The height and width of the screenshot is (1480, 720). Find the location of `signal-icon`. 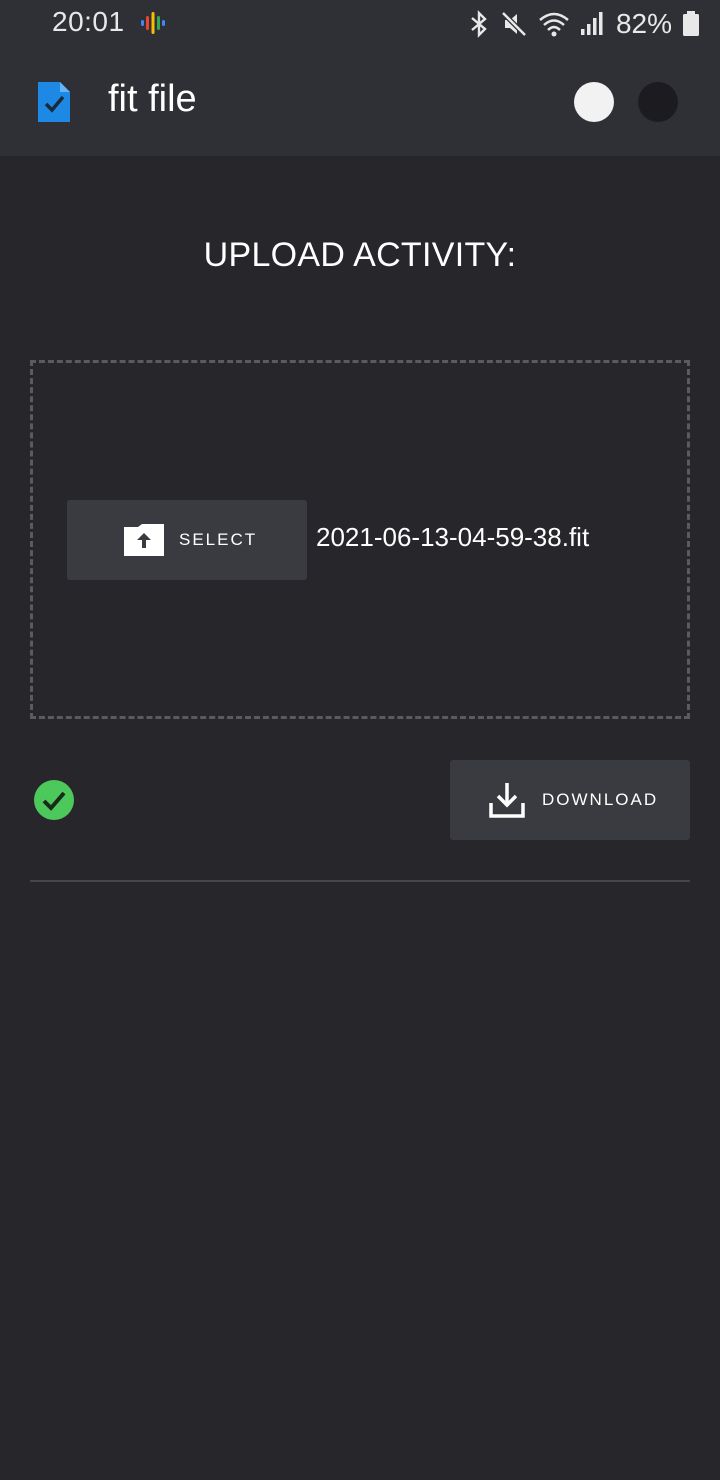

signal-icon is located at coordinates (591, 23).